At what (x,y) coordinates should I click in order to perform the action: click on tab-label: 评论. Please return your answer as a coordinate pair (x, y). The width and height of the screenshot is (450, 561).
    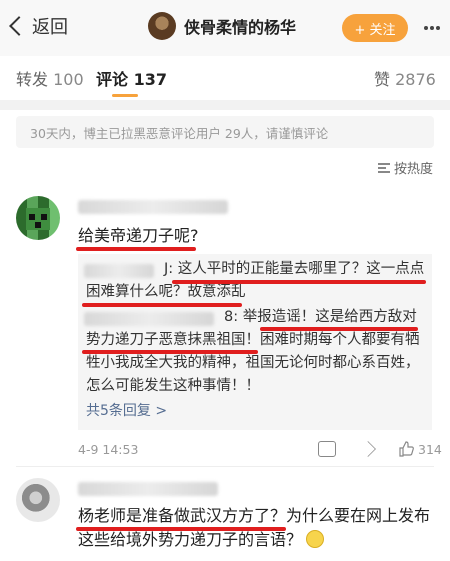
    Looking at the image, I should click on (112, 79).